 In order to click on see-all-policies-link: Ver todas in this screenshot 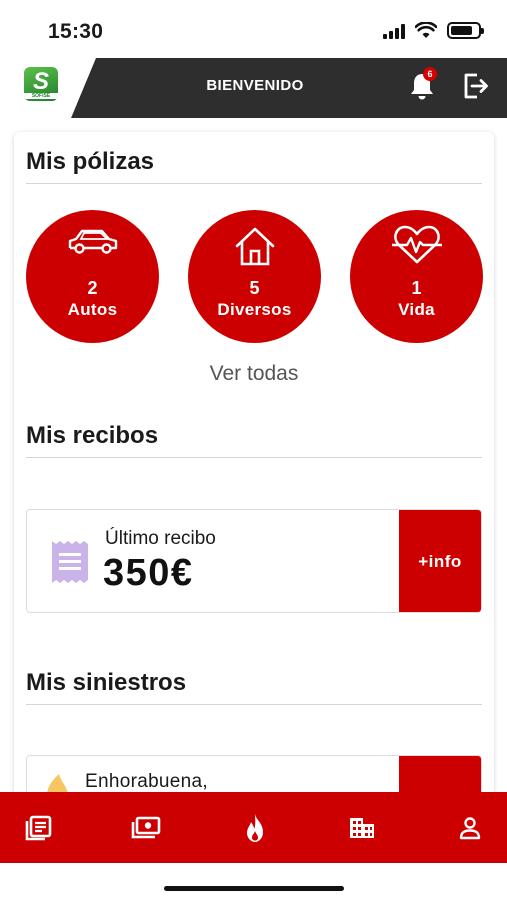, I will do `click(254, 374)`.